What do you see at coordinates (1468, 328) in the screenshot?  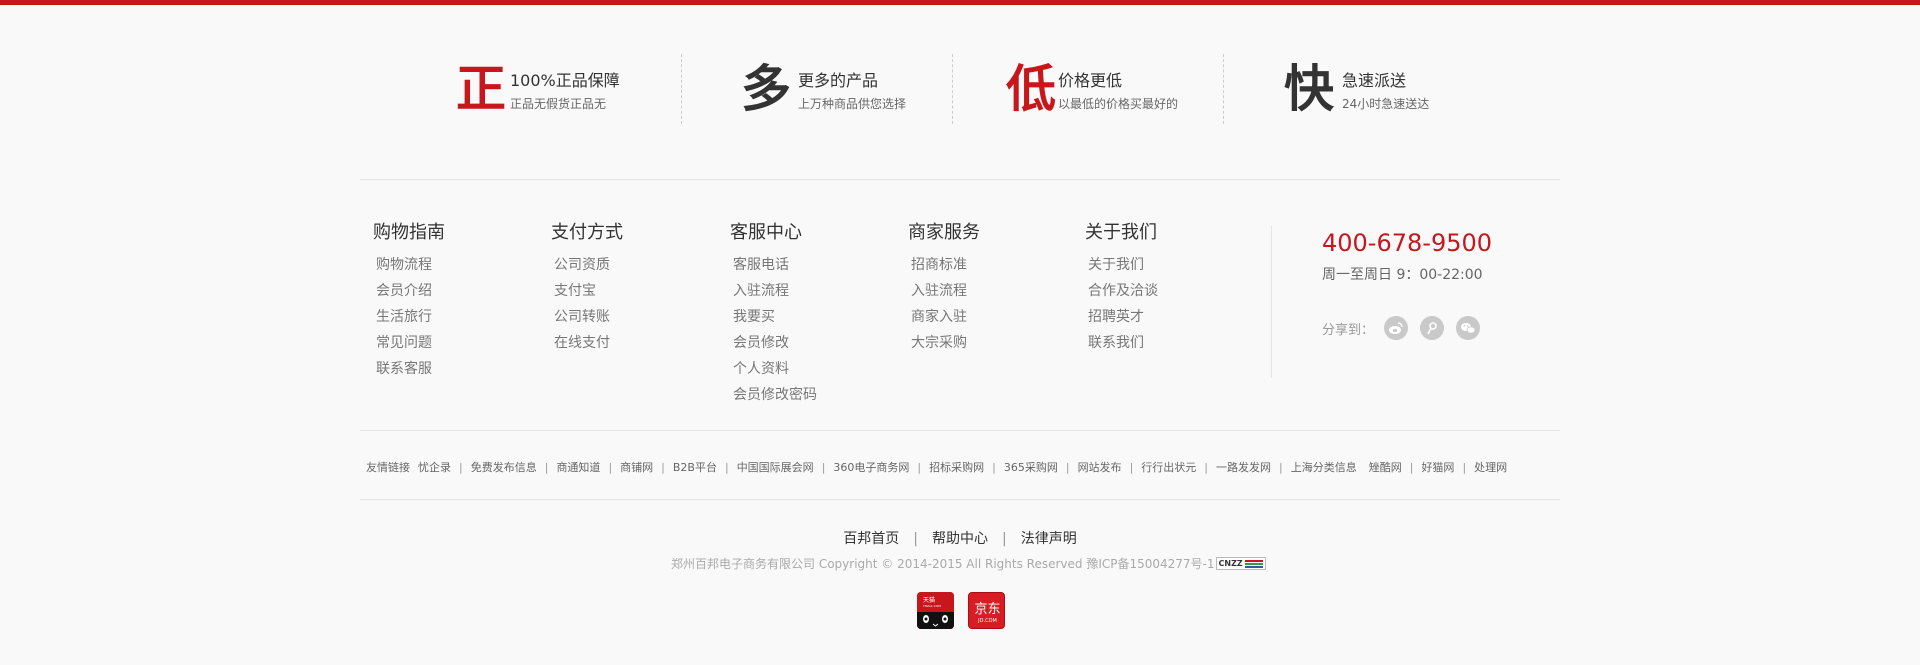 I see `wechat-icon` at bounding box center [1468, 328].